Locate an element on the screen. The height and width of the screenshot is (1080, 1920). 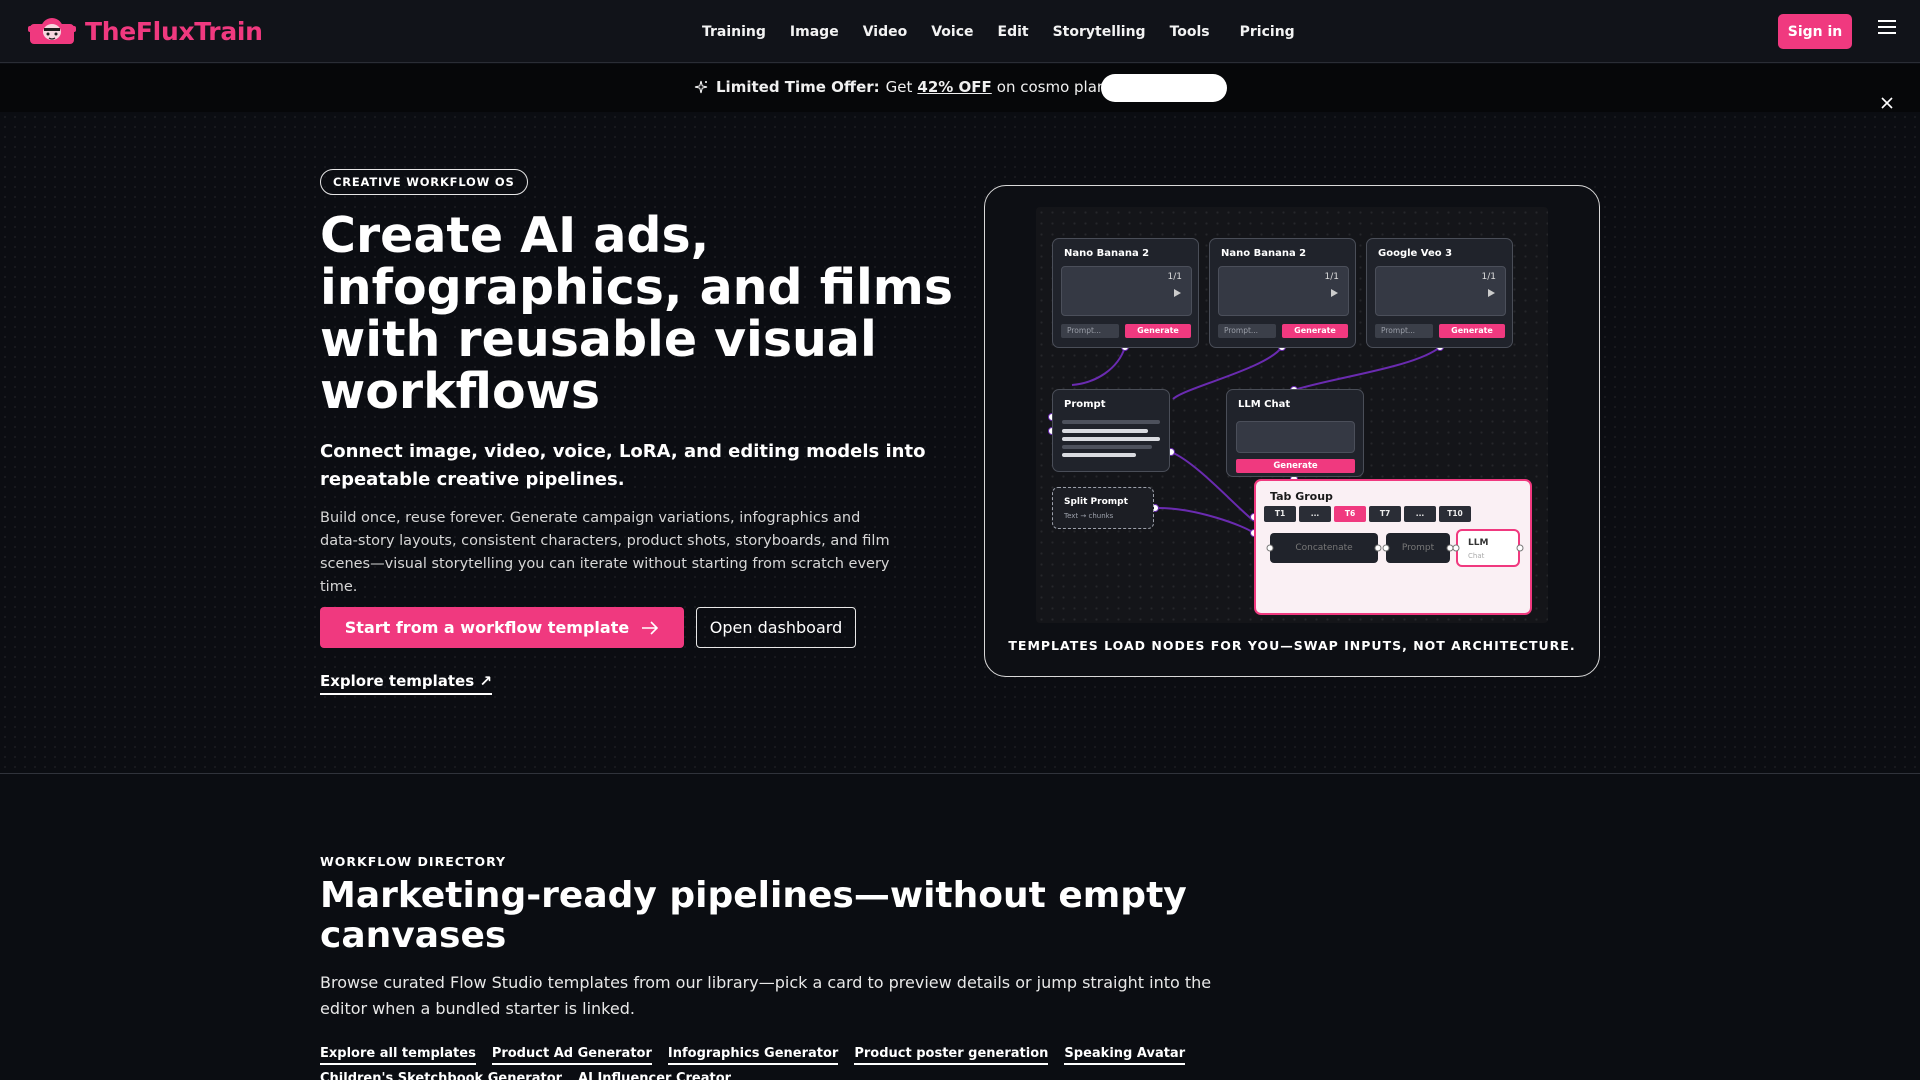
promo-get: Get is located at coordinates (899, 87).